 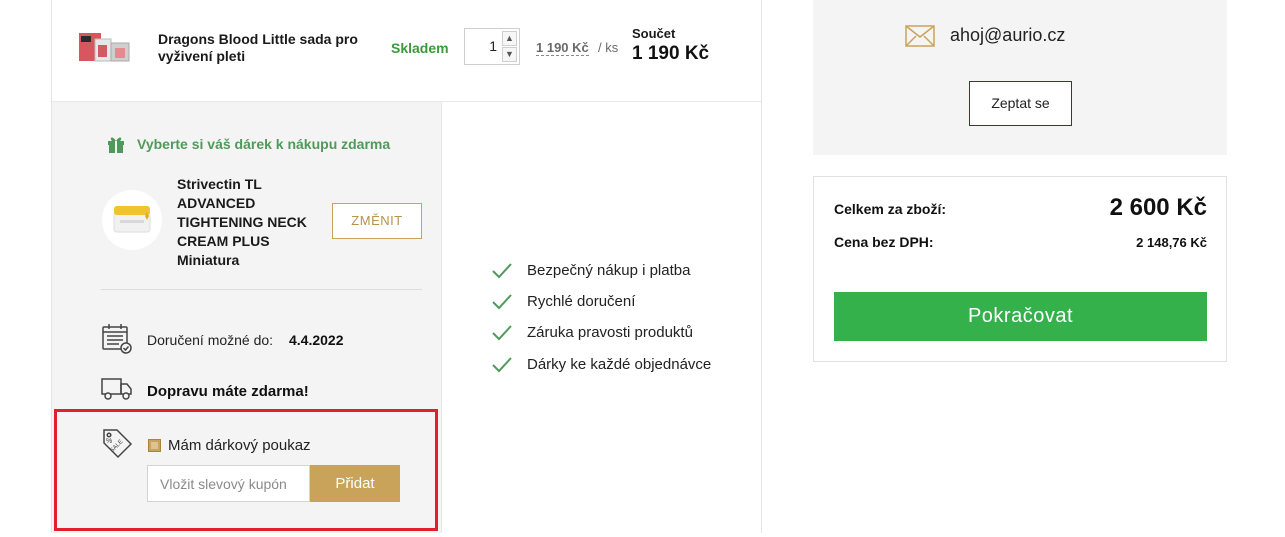 What do you see at coordinates (1007, 35) in the screenshot?
I see `contact-email-link: ahoj@aurio.cz` at bounding box center [1007, 35].